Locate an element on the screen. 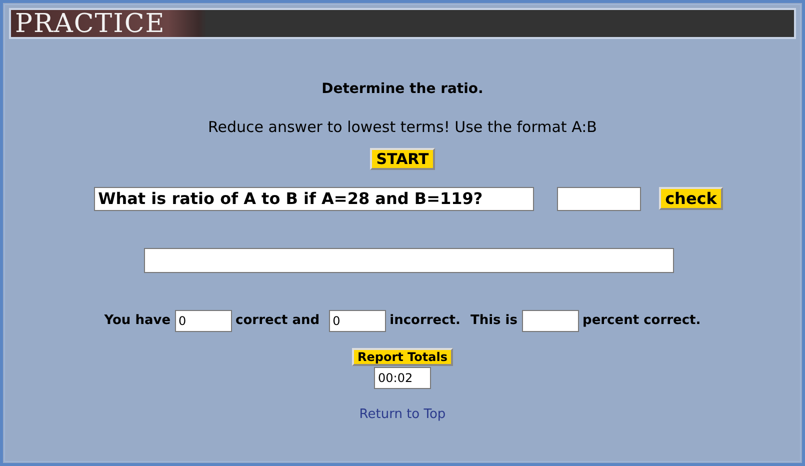  score-label: incorrect. is located at coordinates (425, 321).